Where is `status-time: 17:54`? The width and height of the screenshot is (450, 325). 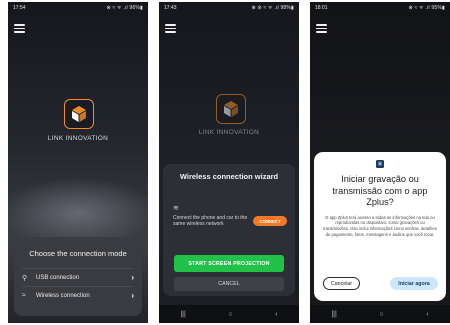
status-time: 17:54 is located at coordinates (19, 8).